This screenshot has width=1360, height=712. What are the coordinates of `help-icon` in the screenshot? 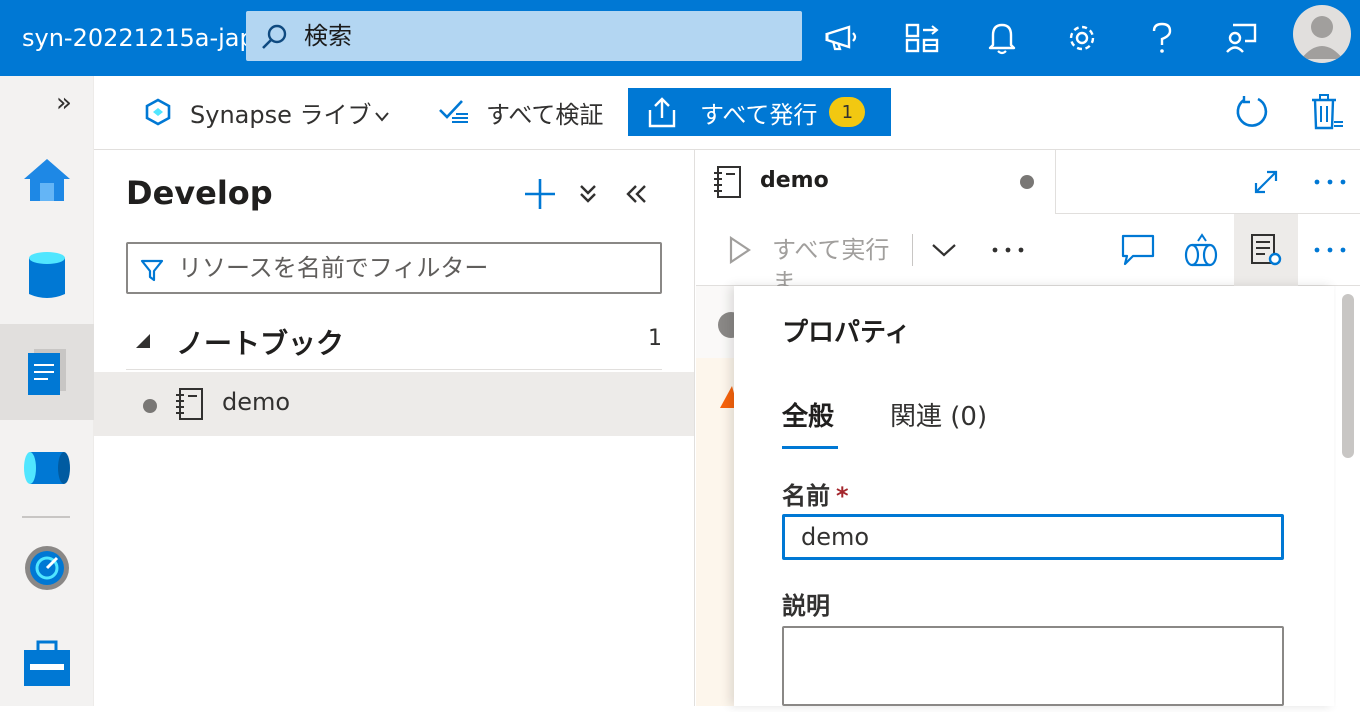 It's located at (1162, 38).